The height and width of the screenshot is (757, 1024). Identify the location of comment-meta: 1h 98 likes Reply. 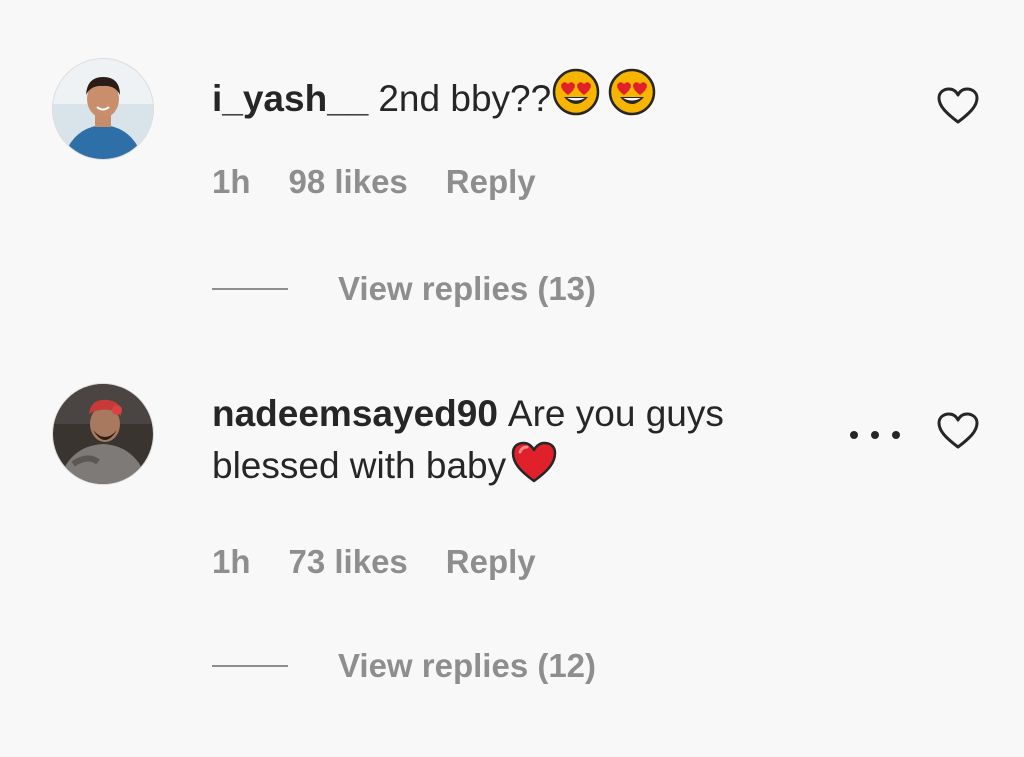
(374, 182).